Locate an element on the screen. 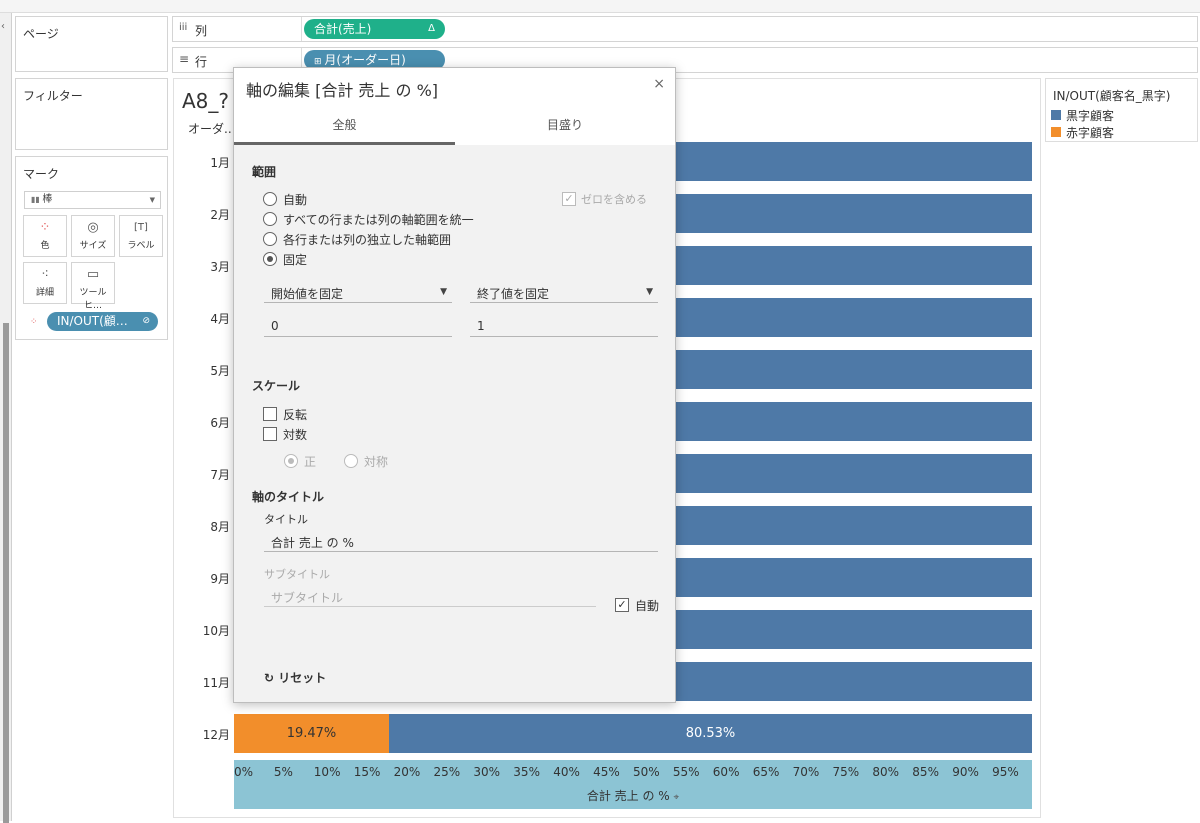  legend-title: IN/OUT(顧客名_黒字) is located at coordinates (1112, 96).